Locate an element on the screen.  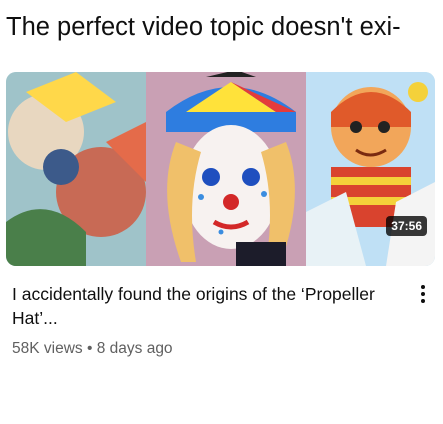
video-meta: 58K views • 8 days ago is located at coordinates (92, 349).